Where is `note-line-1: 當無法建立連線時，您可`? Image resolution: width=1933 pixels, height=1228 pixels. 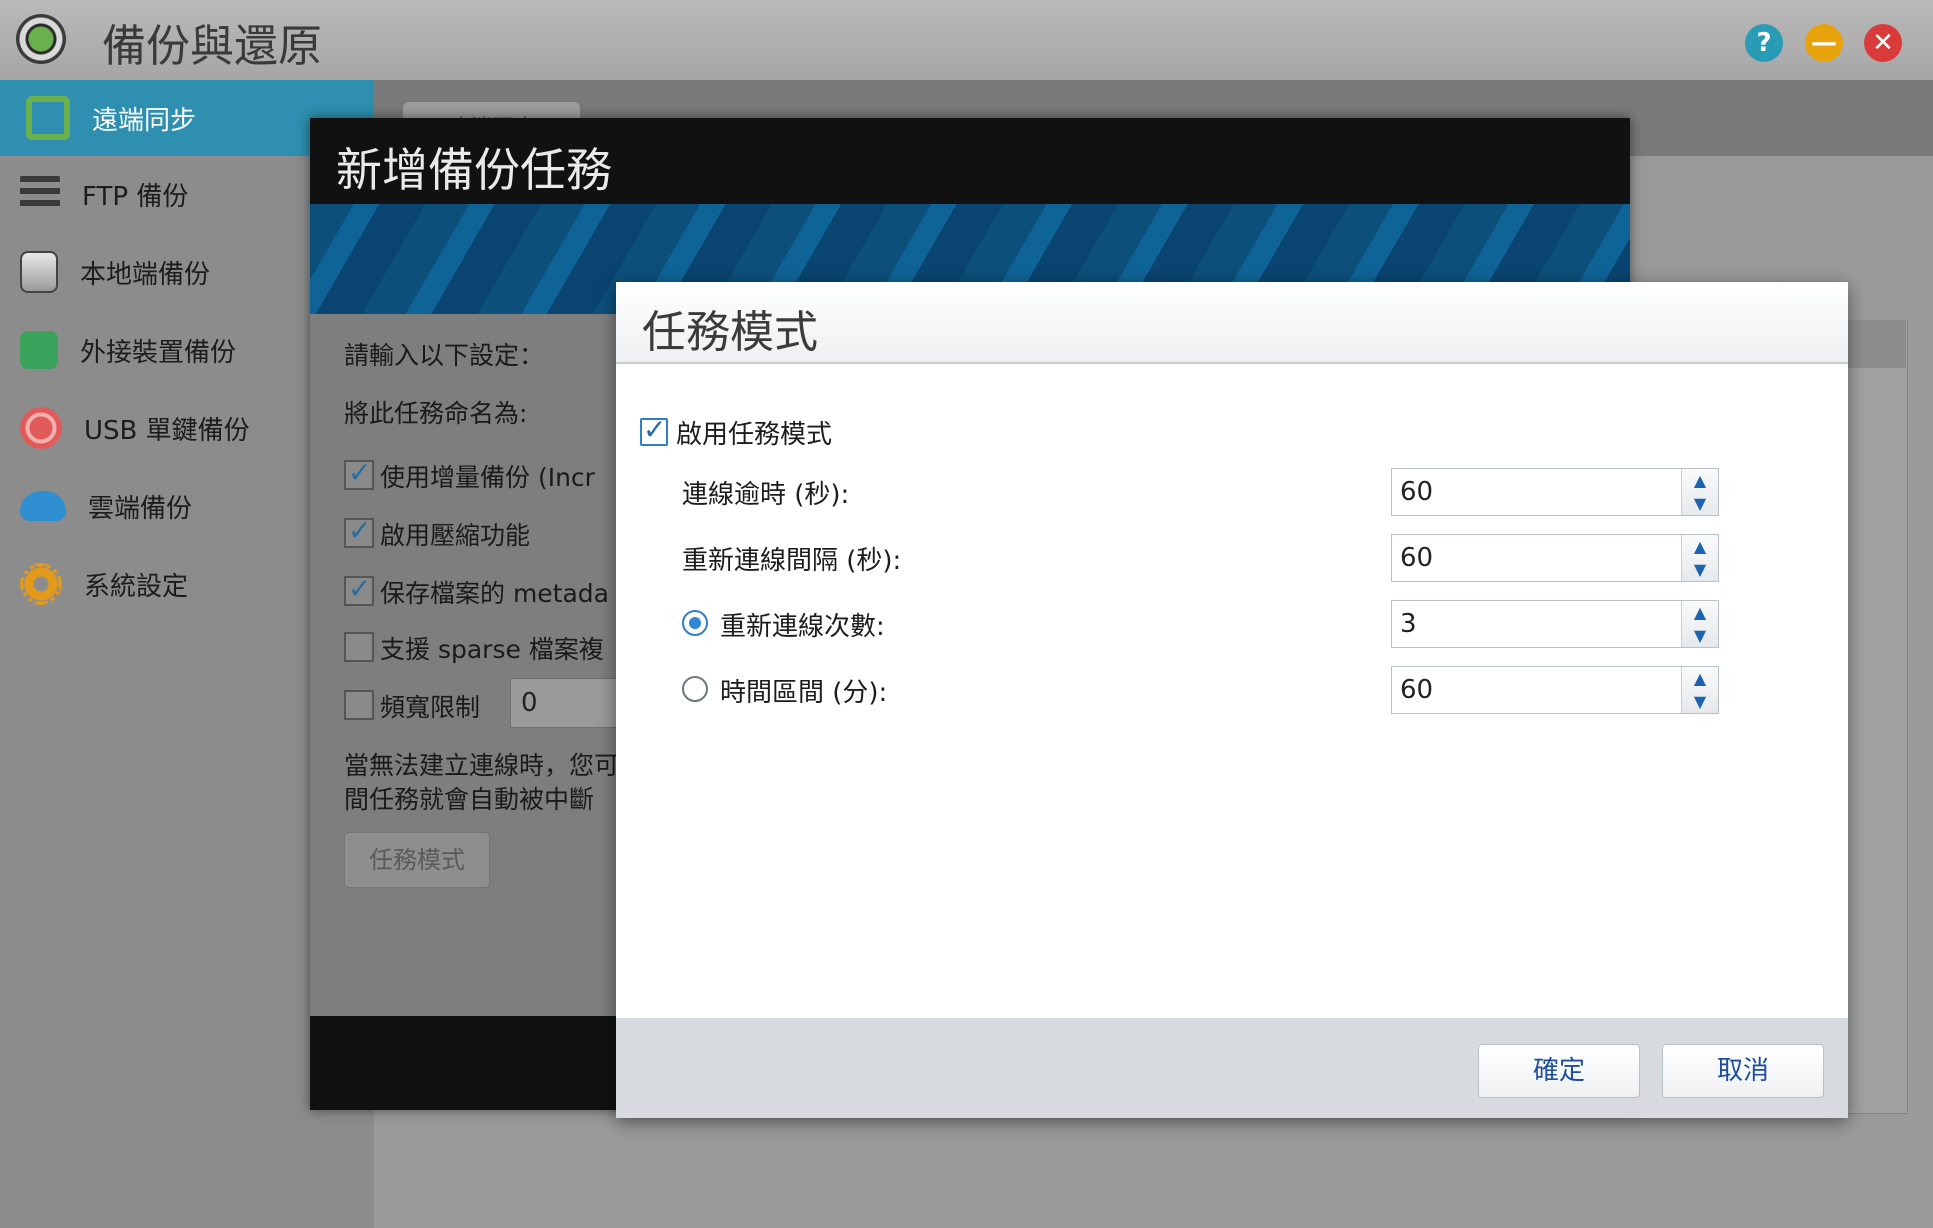 note-line-1: 當無法建立連線時，您可 is located at coordinates (482, 765).